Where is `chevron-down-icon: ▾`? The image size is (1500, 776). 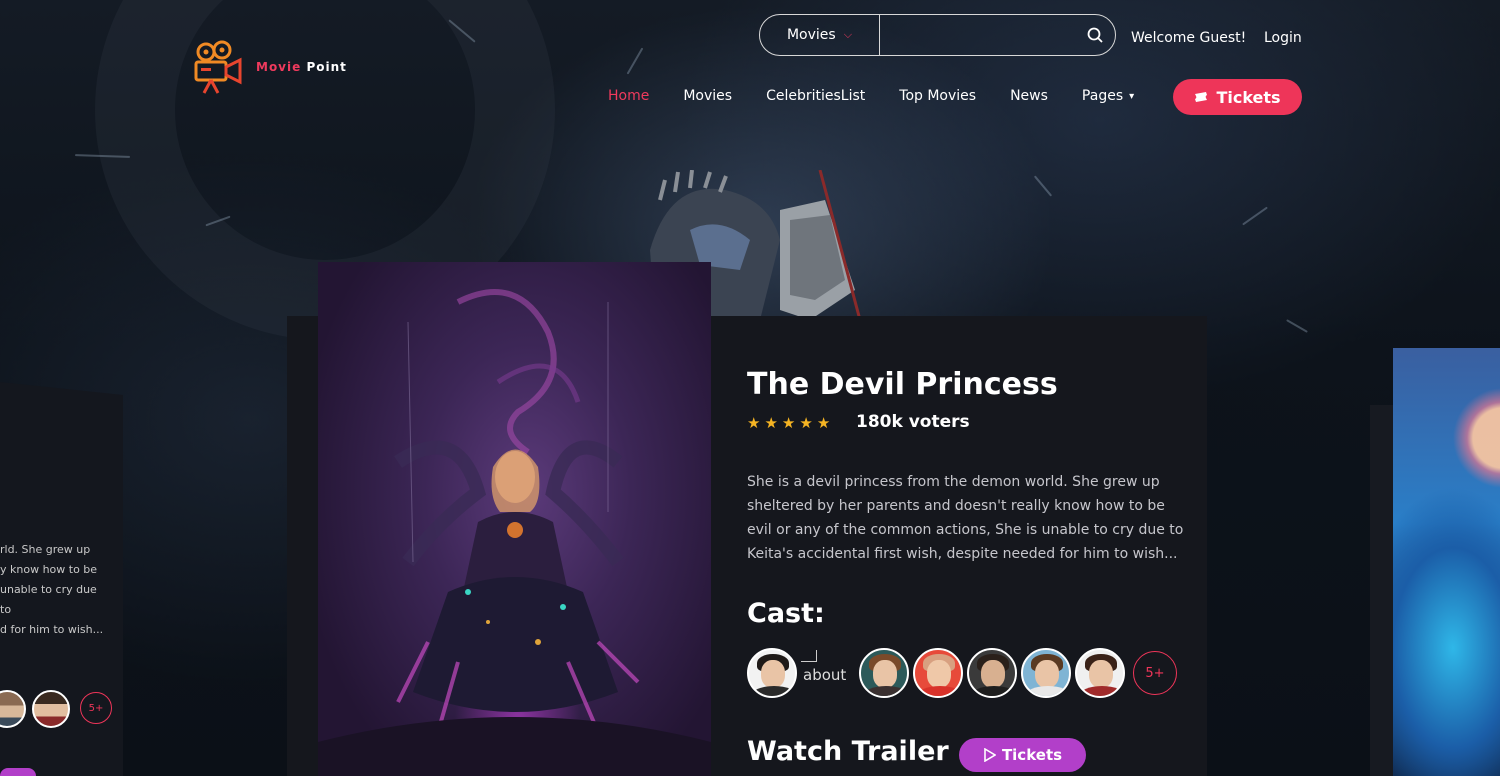
chevron-down-icon: ▾ is located at coordinates (1132, 96).